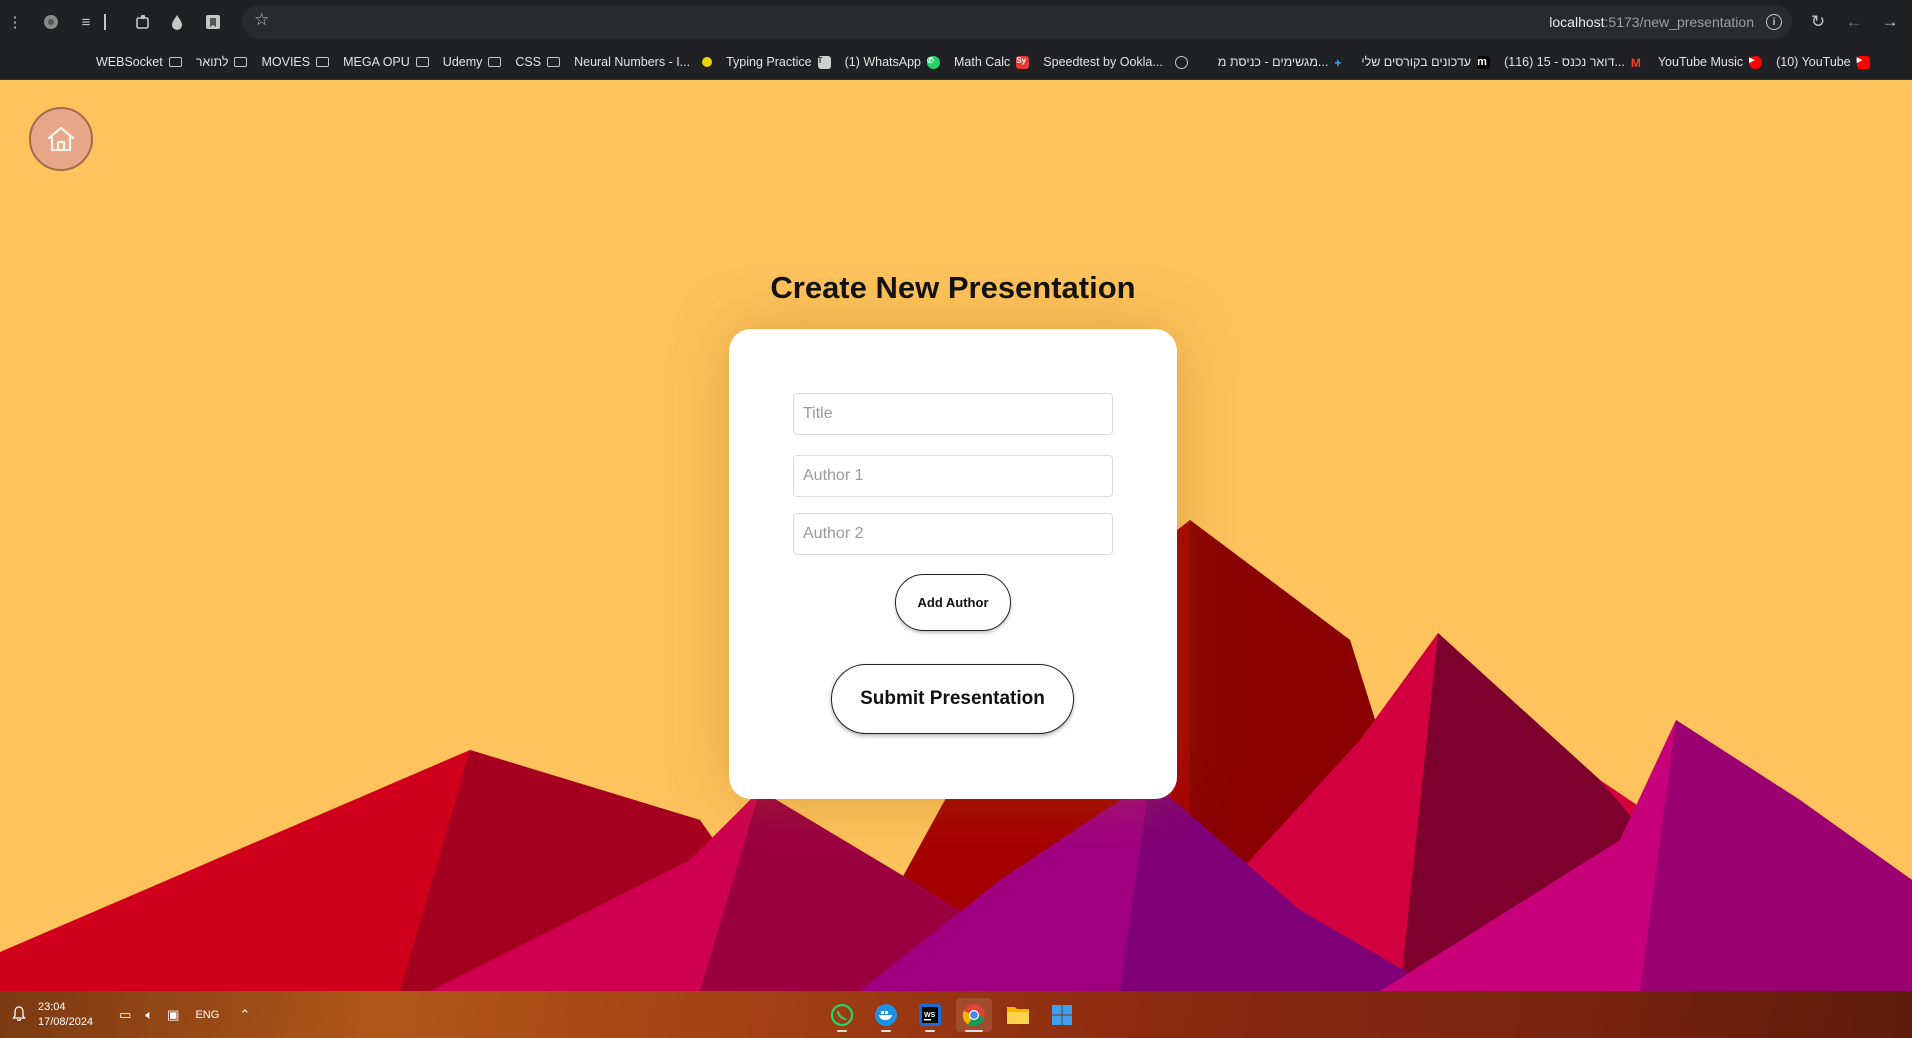 This screenshot has width=1912, height=1038. I want to click on bookmark-movies: MOVIES, so click(295, 62).